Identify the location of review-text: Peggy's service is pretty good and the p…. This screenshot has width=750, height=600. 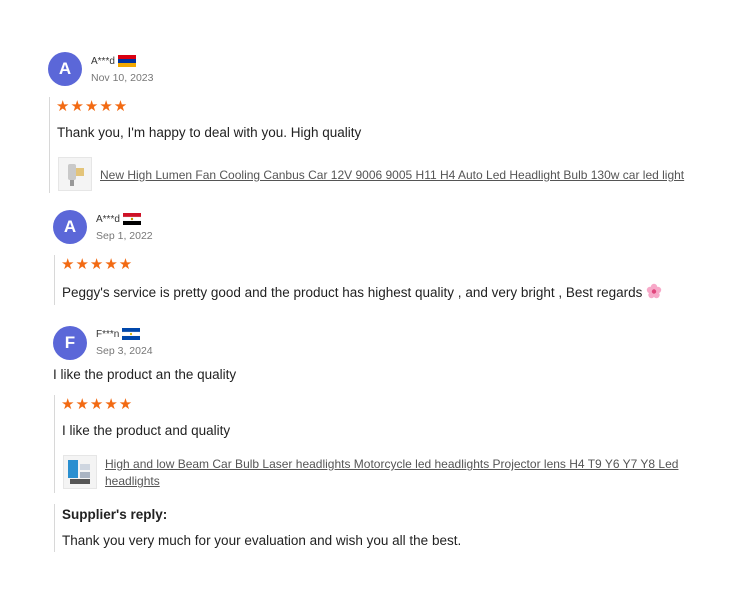
(362, 291).